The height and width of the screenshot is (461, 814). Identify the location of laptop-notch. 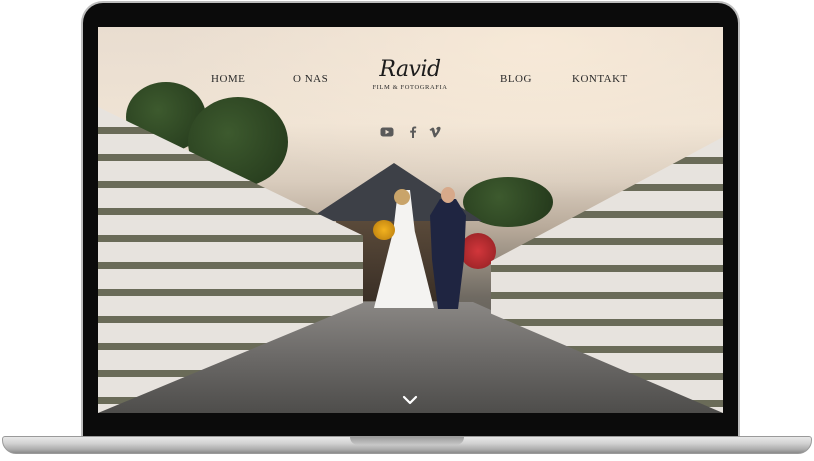
(407, 441).